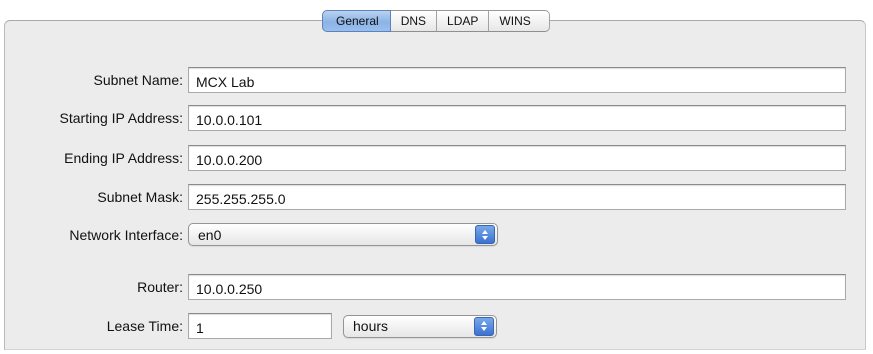 Image resolution: width=873 pixels, height=354 pixels. I want to click on tab-ldap: LDAP, so click(463, 21).